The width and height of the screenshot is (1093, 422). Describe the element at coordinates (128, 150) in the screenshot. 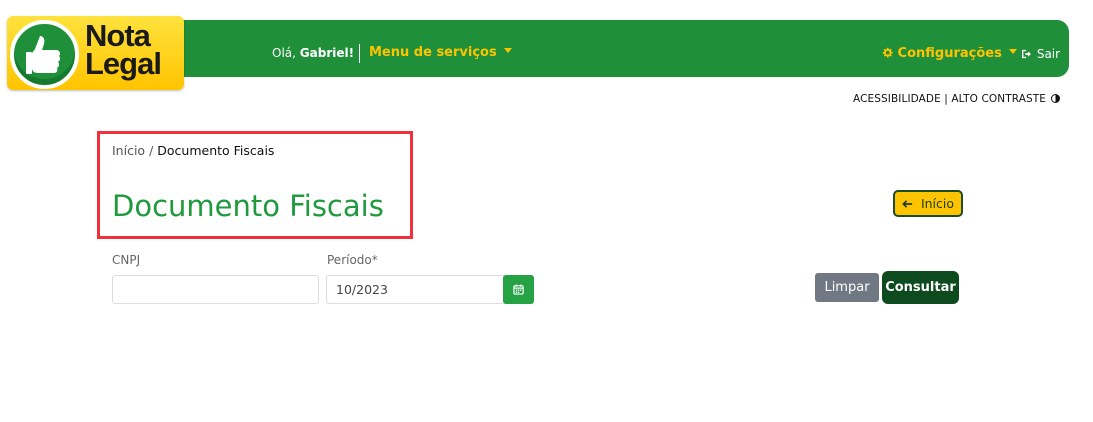

I see `breadcrumb-home: Início` at that location.